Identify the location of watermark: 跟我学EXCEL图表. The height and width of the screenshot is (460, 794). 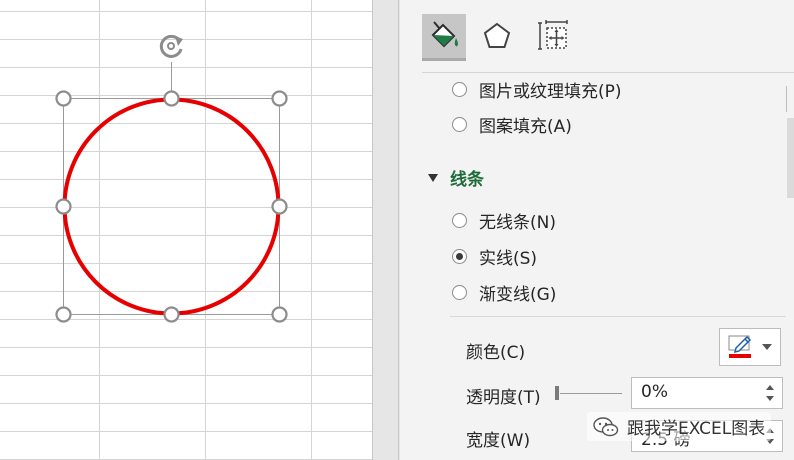
(679, 426).